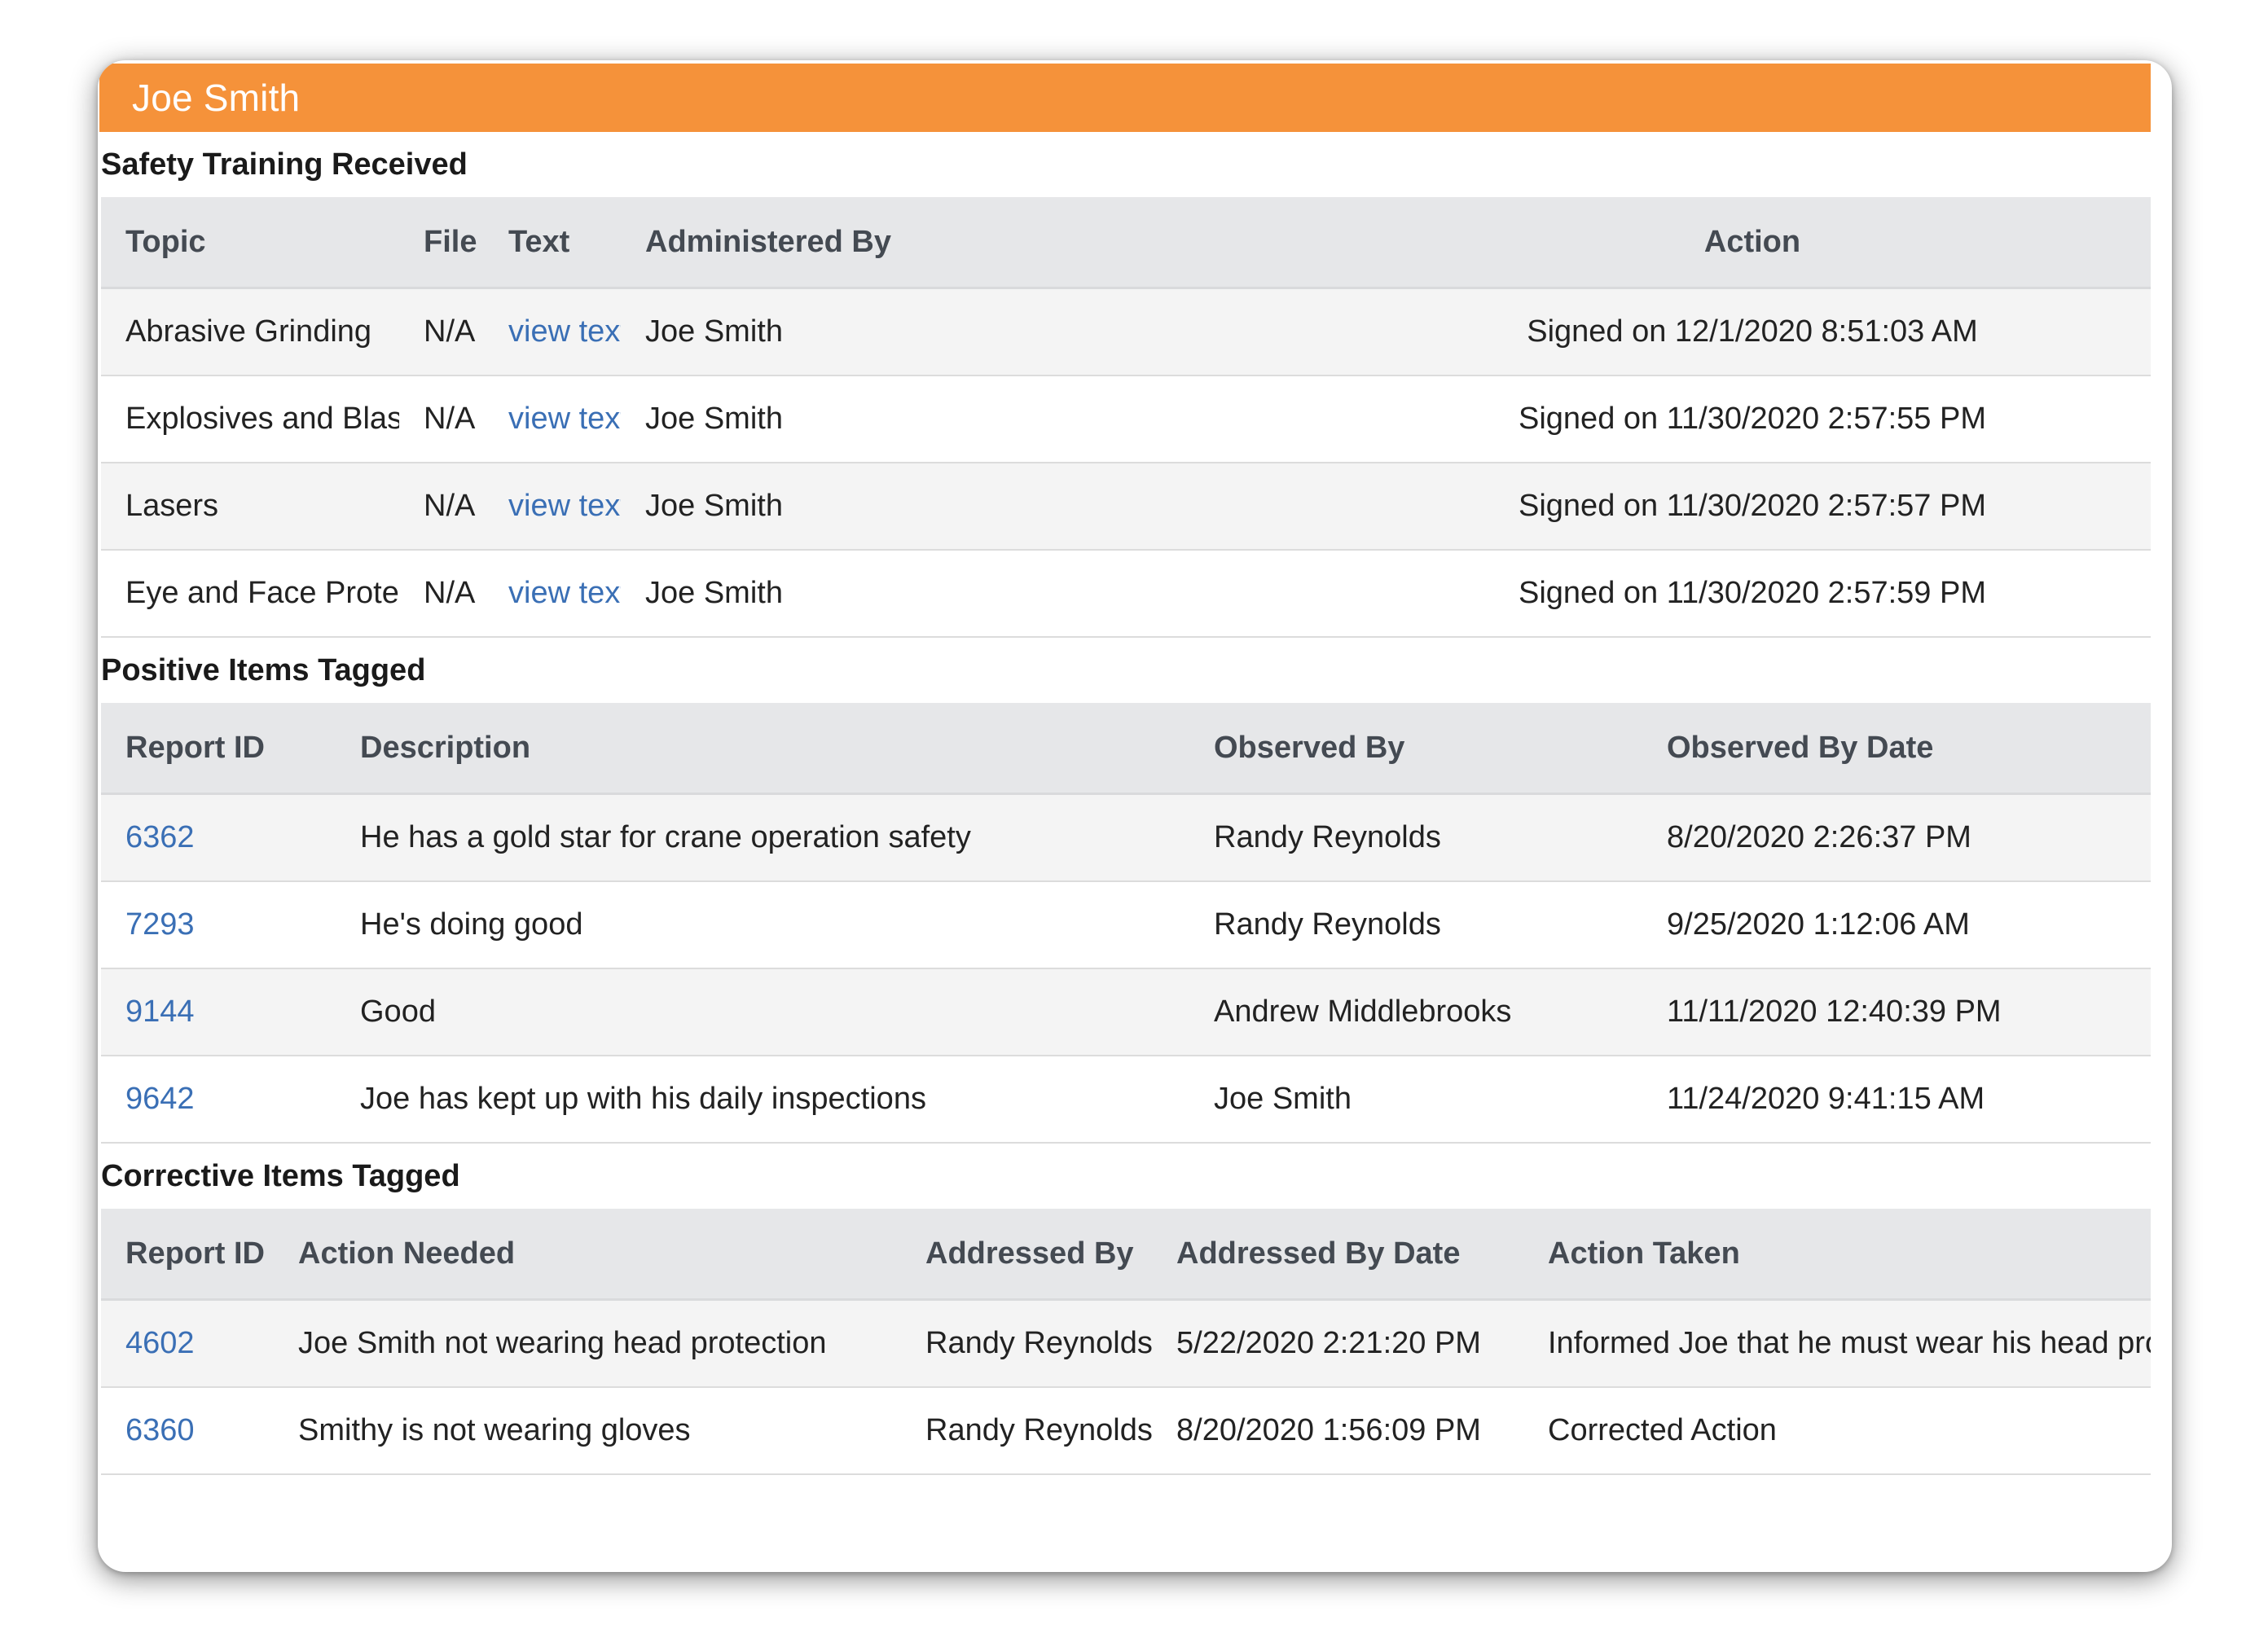 This screenshot has width=2268, height=1629. Describe the element at coordinates (187, 1431) in the screenshot. I see `report-id-link: 6360` at that location.